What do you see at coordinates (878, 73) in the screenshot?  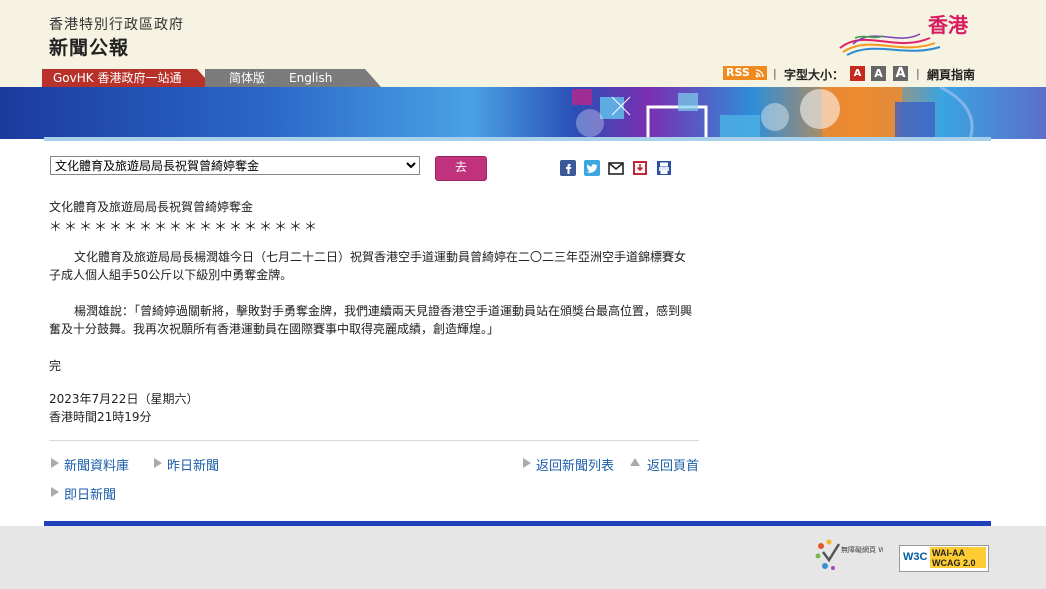 I see `font-size-medium-button: A` at bounding box center [878, 73].